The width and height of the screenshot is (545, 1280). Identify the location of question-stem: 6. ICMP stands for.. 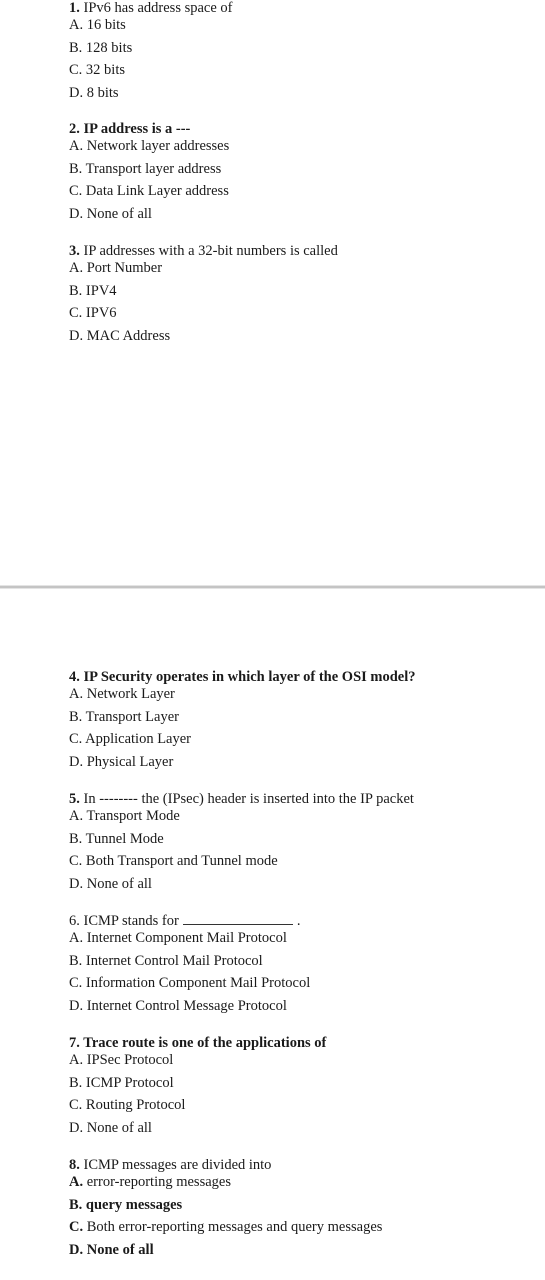
(304, 921).